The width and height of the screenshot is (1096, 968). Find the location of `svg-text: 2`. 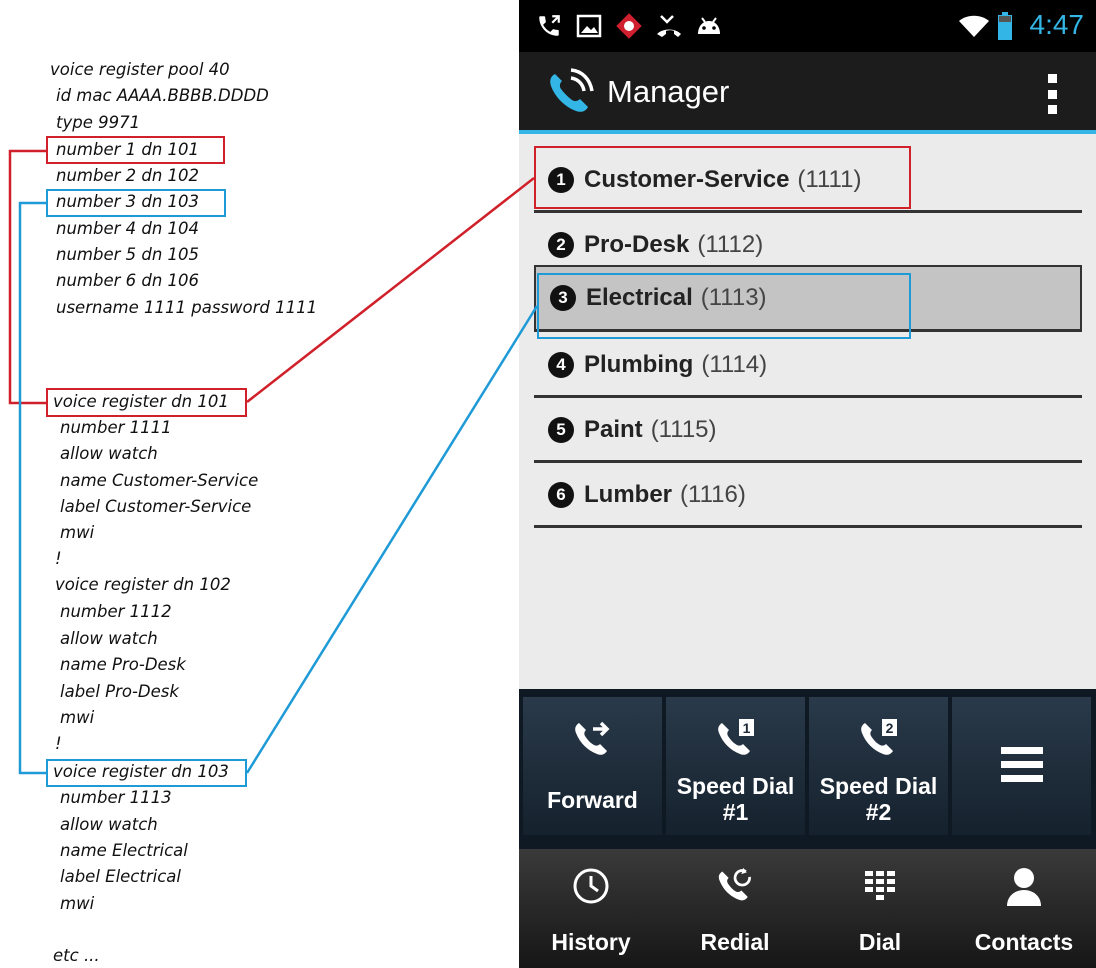

svg-text: 2 is located at coordinates (889, 728).